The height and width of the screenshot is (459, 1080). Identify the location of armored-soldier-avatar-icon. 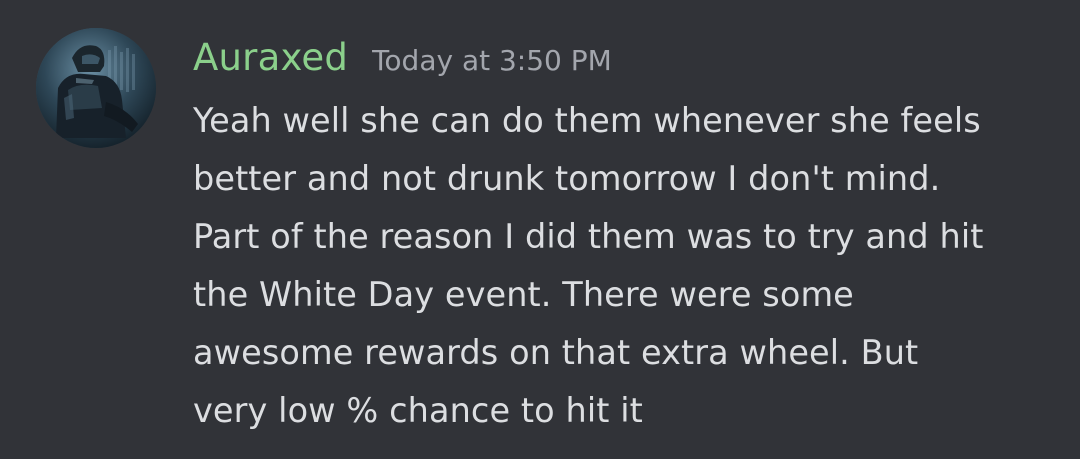
(96, 88).